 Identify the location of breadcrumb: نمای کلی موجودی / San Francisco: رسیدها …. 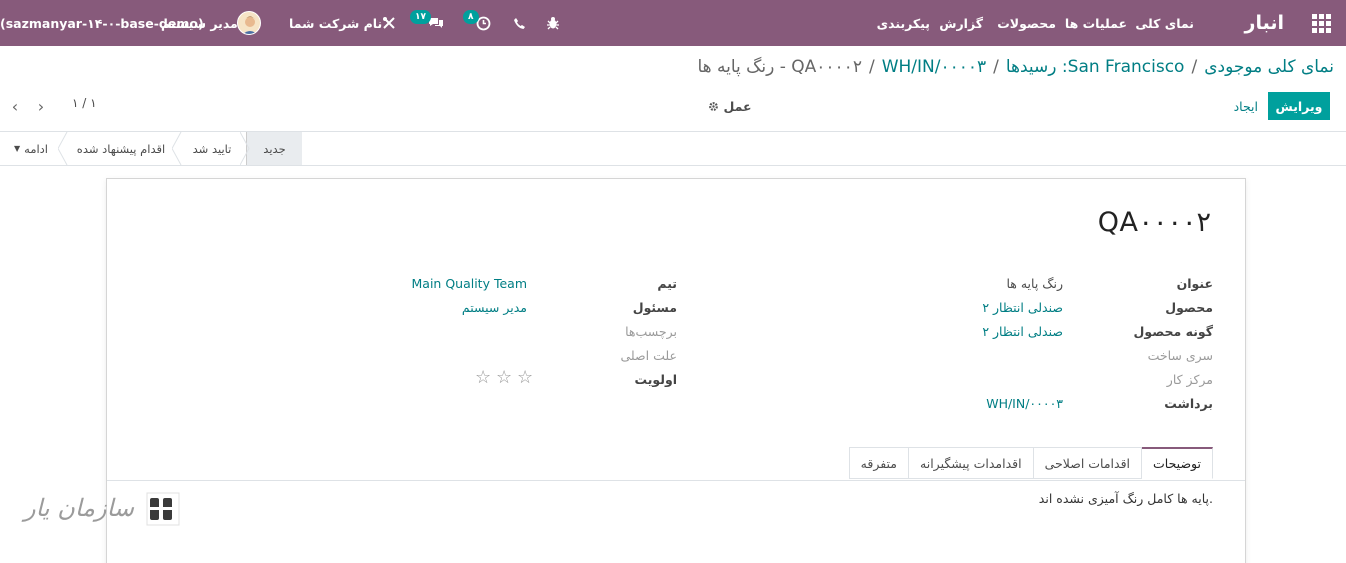
(1015, 67).